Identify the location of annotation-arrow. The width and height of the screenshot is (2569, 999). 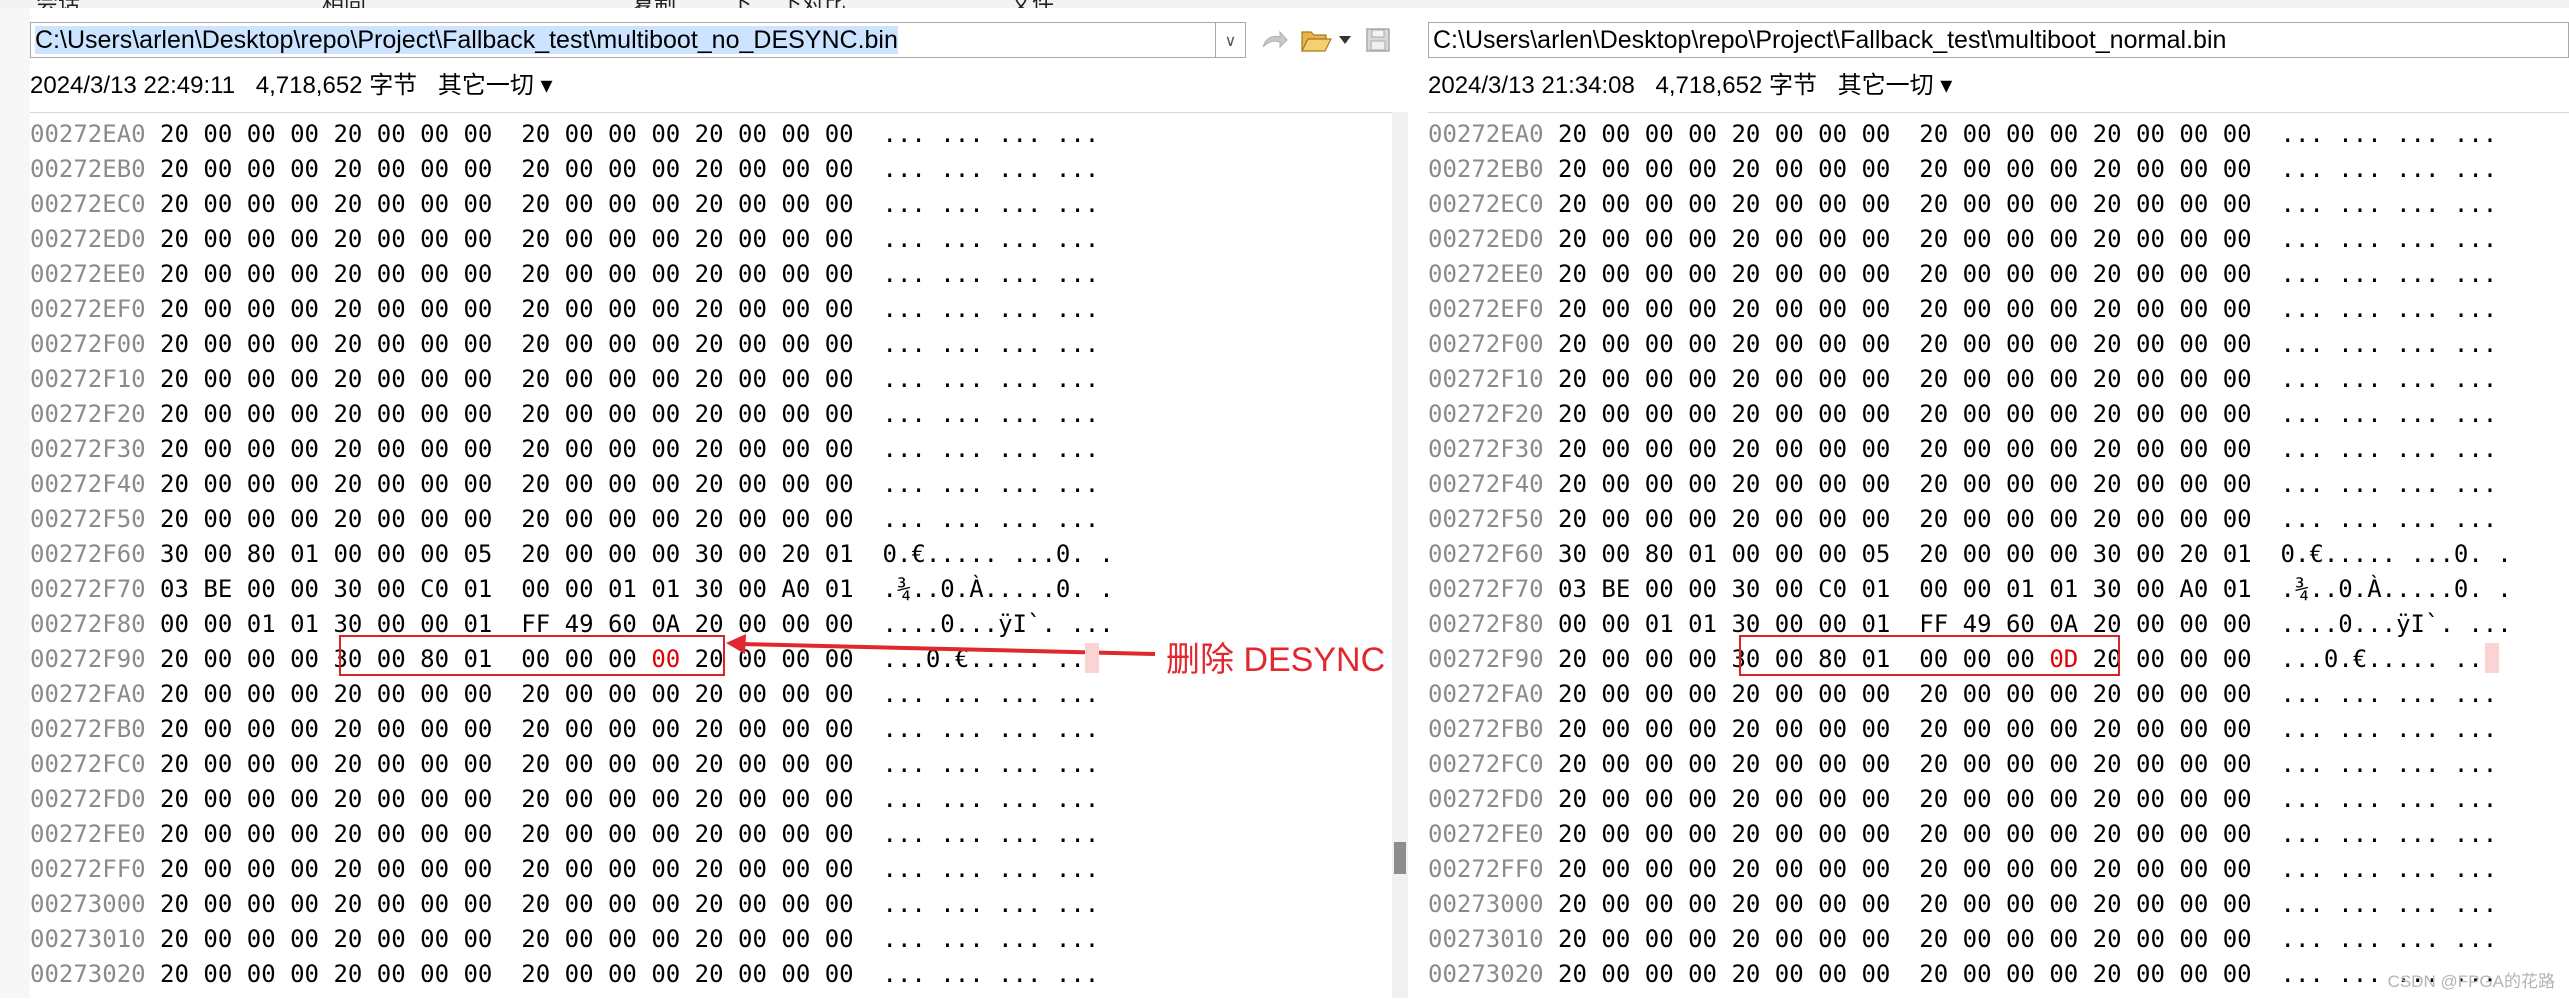
(941, 645).